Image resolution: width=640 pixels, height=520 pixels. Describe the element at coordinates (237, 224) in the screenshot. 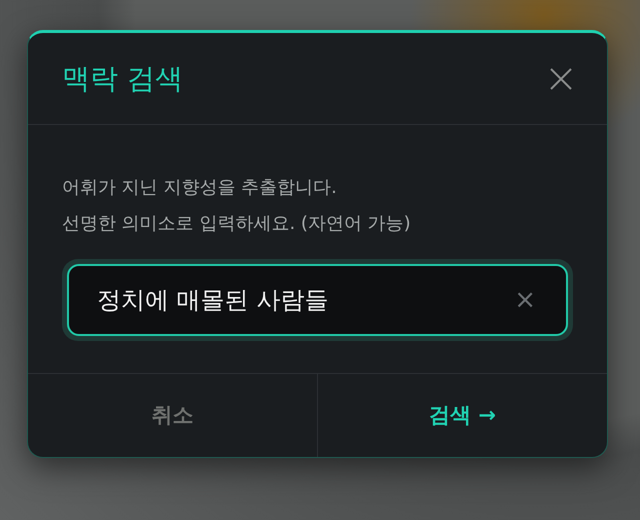

I see `description-text: 선명한 의미소로 입력하세요. (자연어 가능)` at that location.